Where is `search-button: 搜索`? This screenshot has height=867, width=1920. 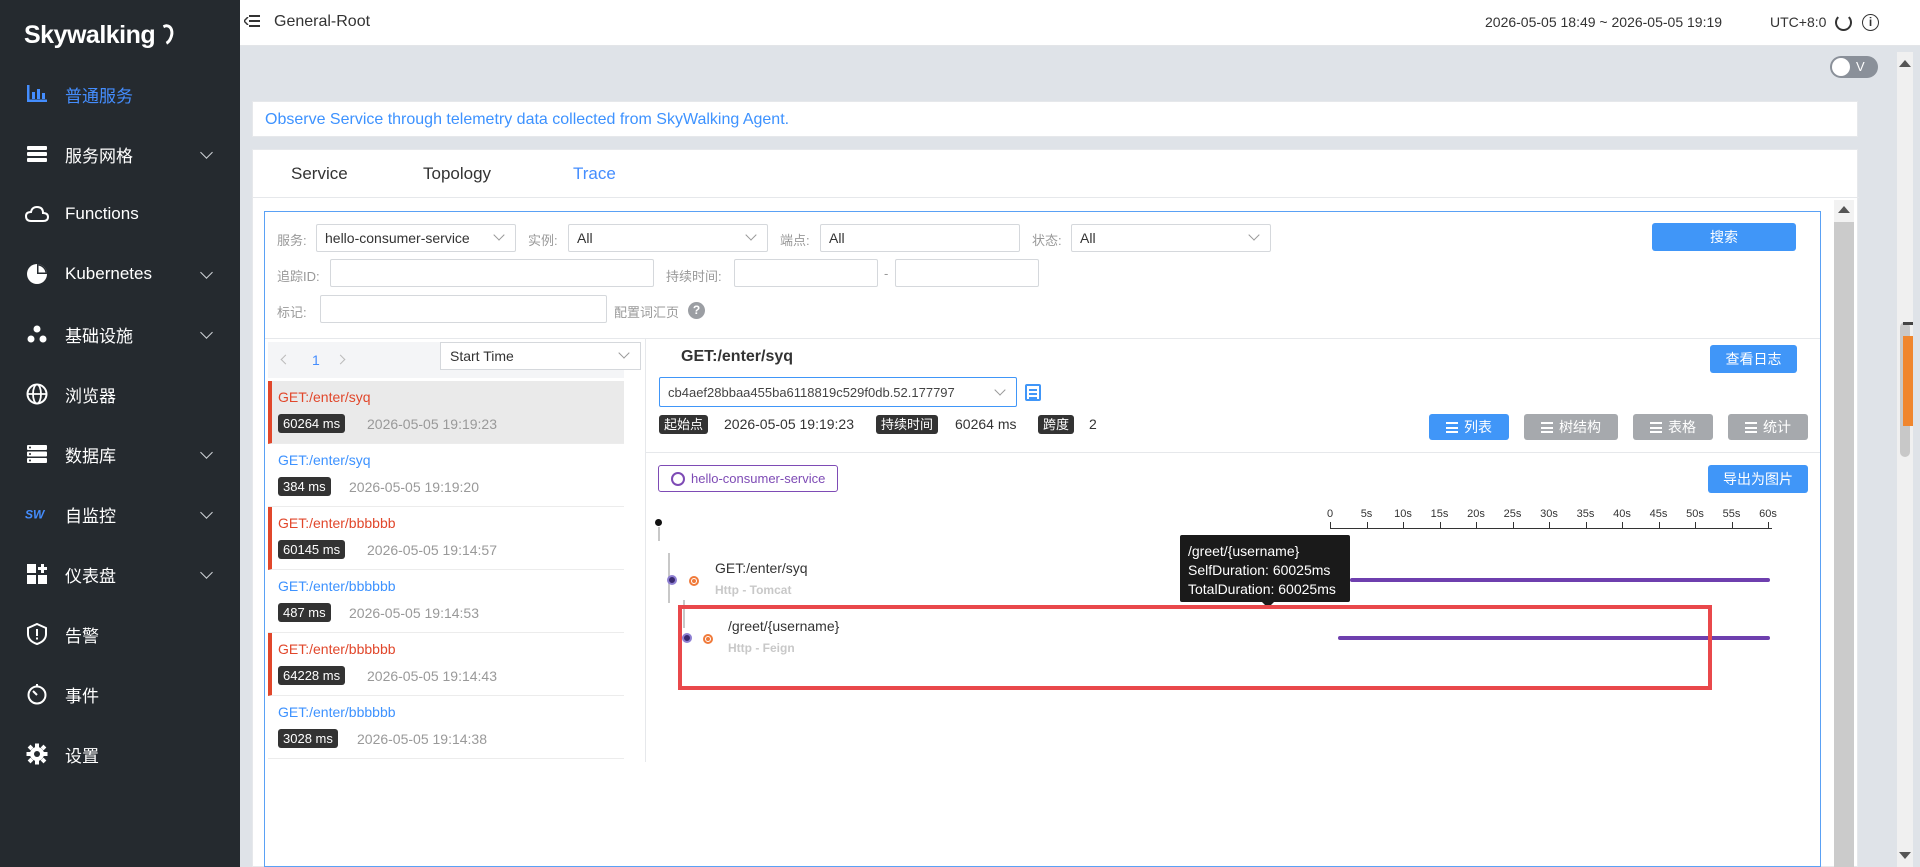
search-button: 搜索 is located at coordinates (1724, 237).